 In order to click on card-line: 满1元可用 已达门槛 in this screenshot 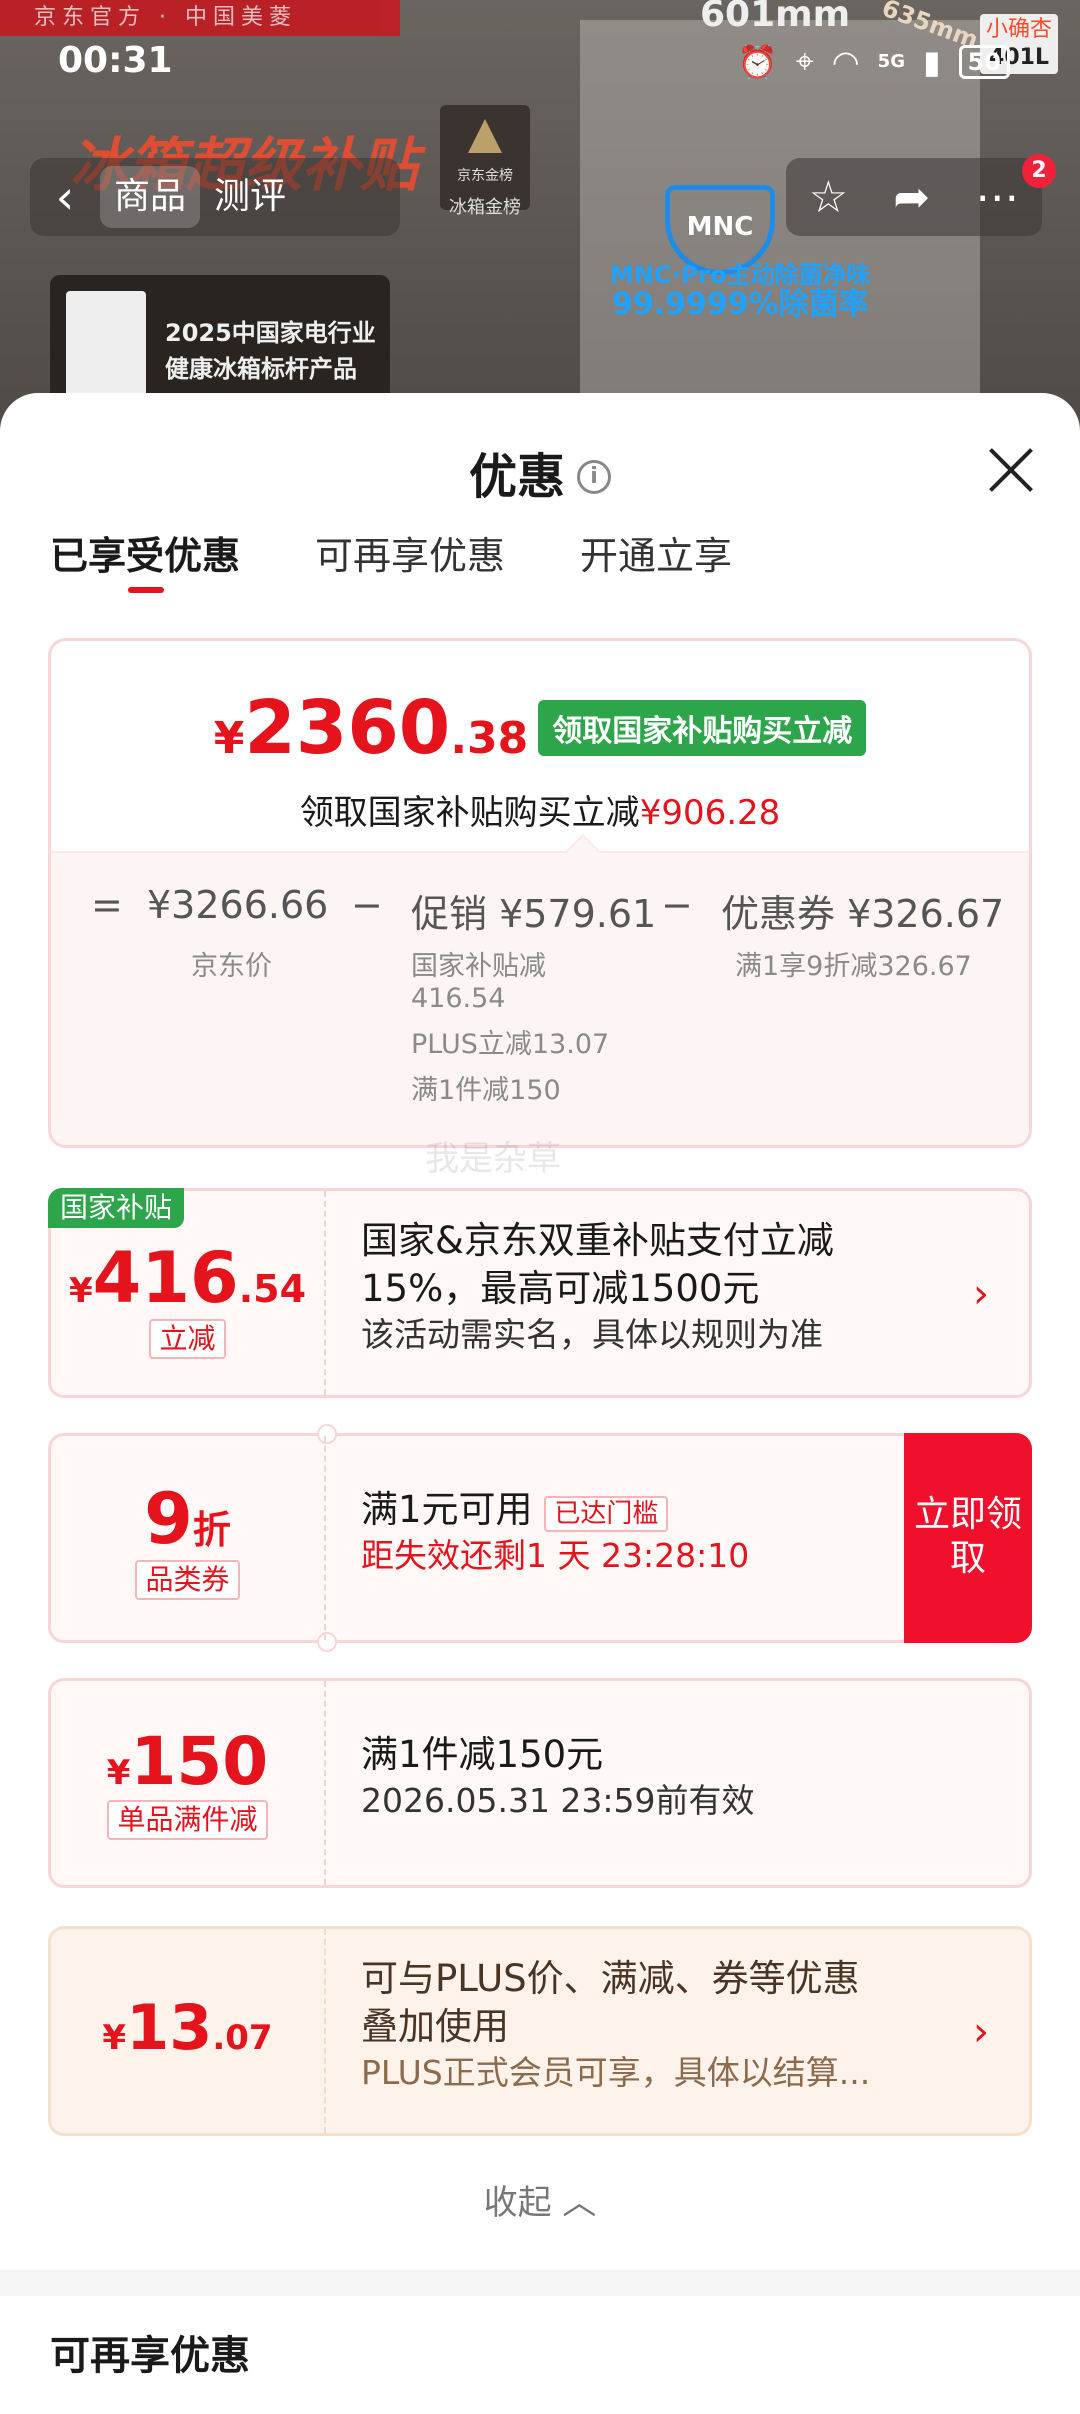, I will do `click(625, 1510)`.